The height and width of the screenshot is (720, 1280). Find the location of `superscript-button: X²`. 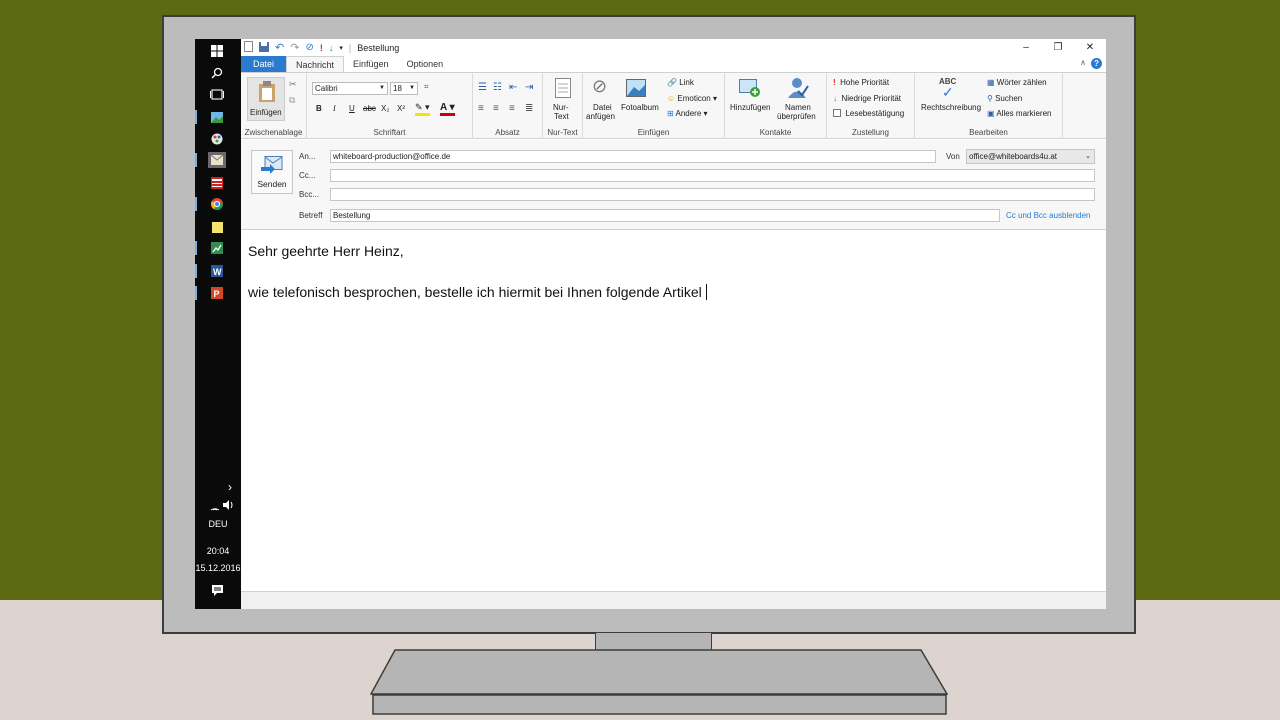

superscript-button: X² is located at coordinates (401, 108).